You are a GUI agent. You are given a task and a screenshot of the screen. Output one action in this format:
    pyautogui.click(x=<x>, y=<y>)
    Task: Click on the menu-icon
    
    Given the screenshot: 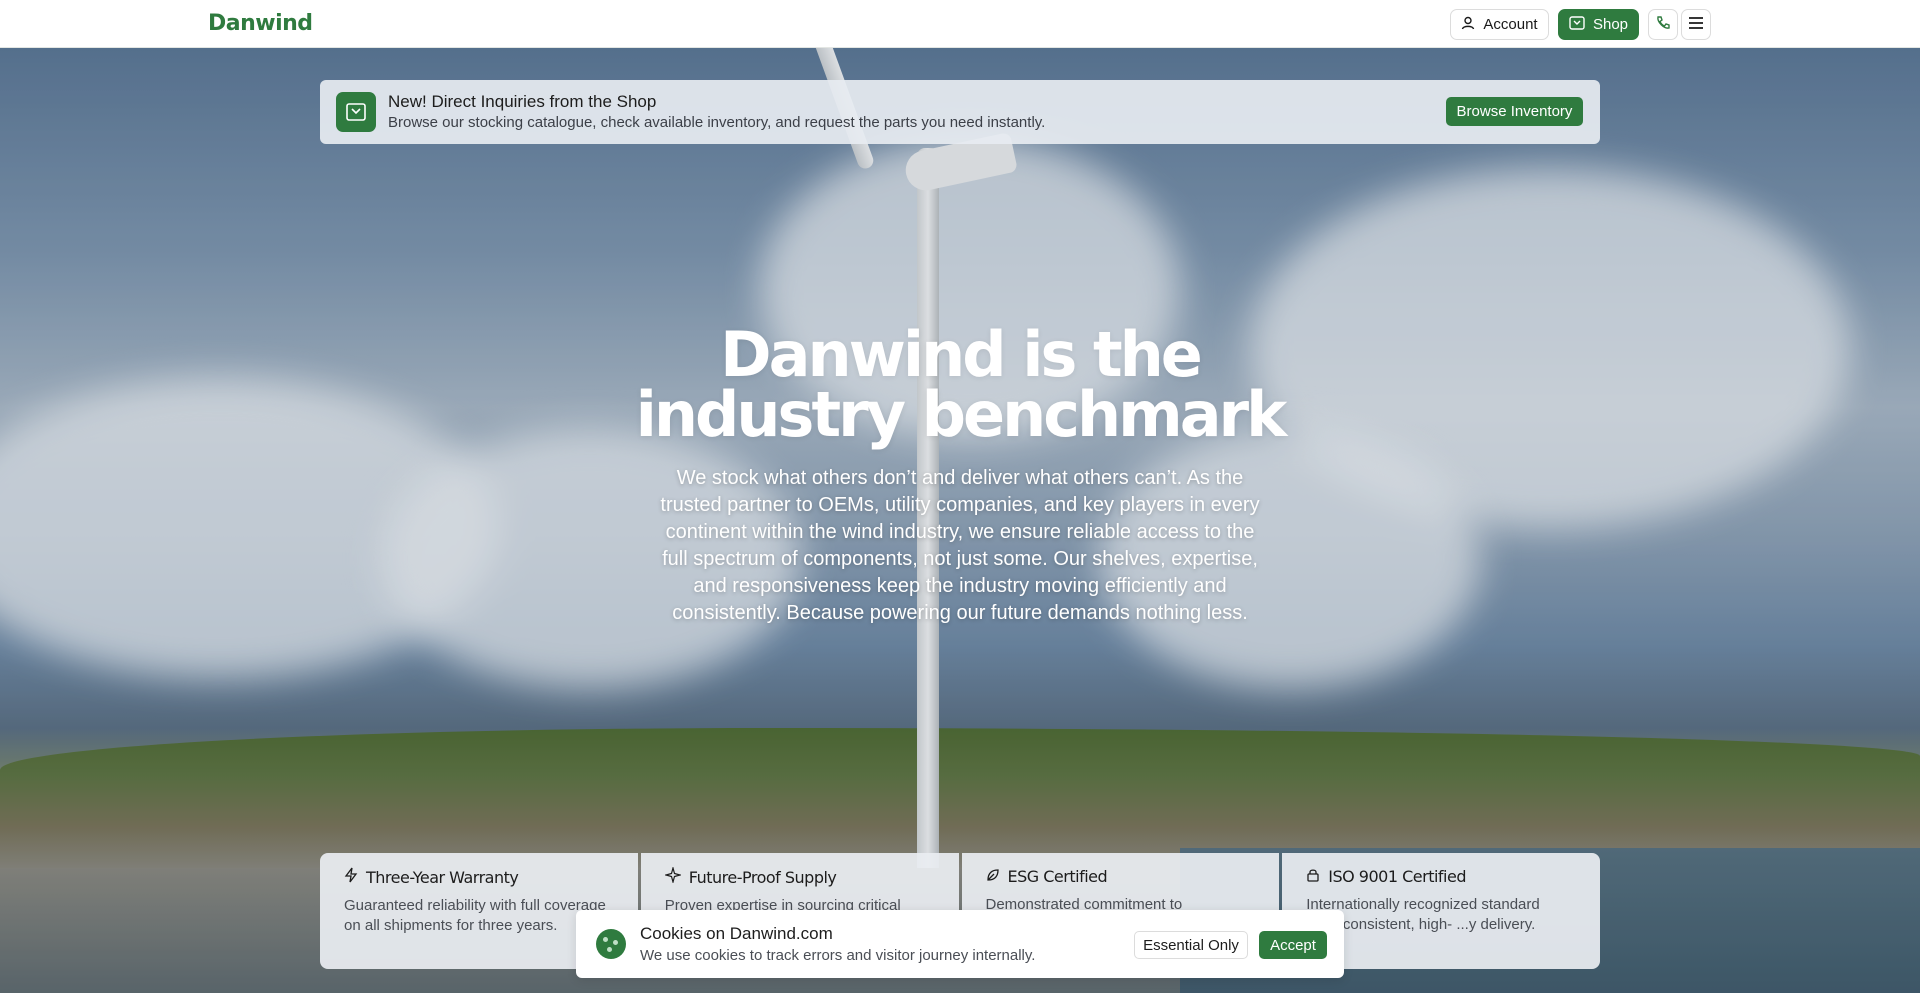 What is the action you would take?
    pyautogui.click(x=1696, y=25)
    